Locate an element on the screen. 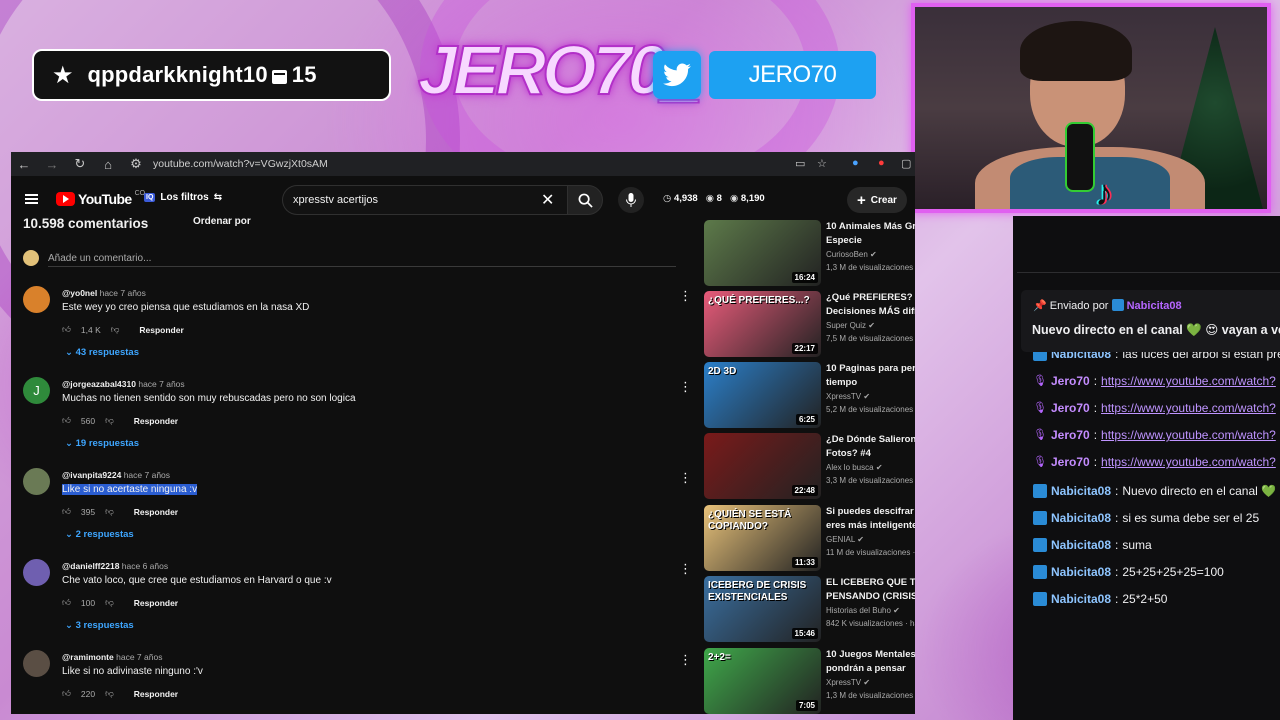 This screenshot has width=1280, height=720. address-bar: youtube.com/watch?v=VGwzjXt0sAM is located at coordinates (240, 164).